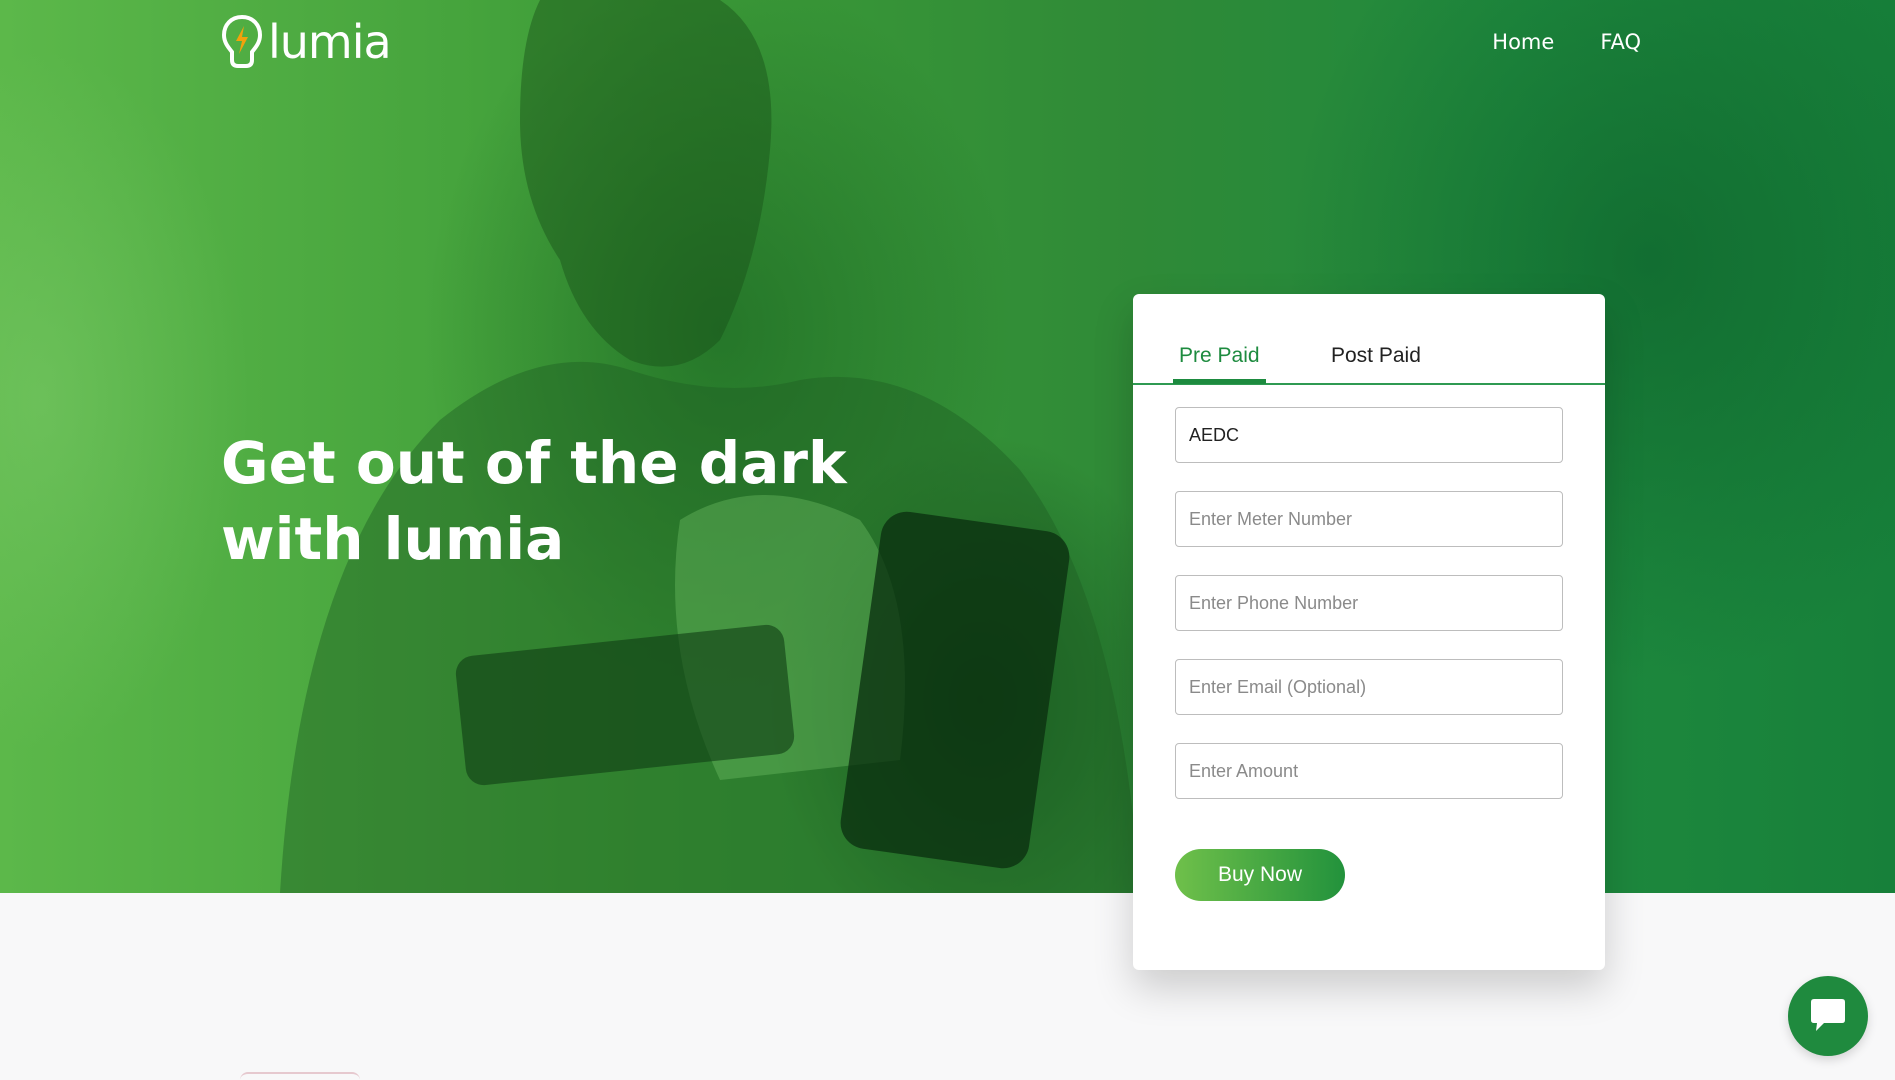 This screenshot has width=1895, height=1080. Describe the element at coordinates (330, 42) in the screenshot. I see `brand-name: lumia` at that location.